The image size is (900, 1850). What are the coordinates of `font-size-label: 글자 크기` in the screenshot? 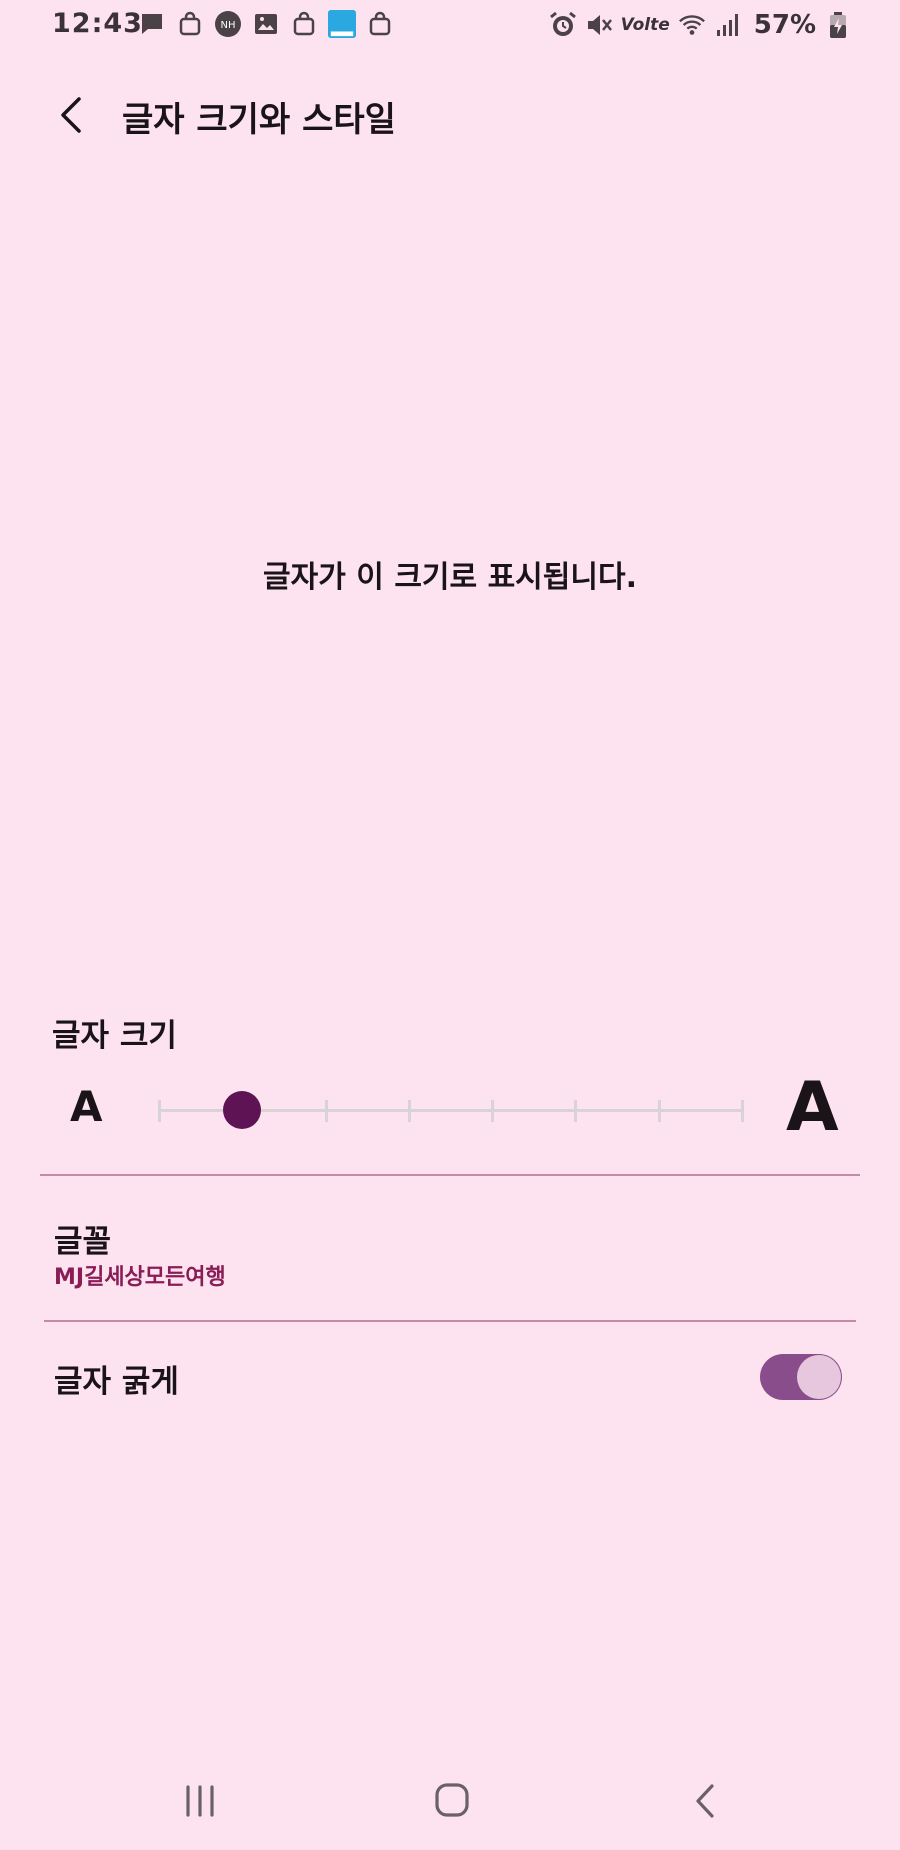 It's located at (114, 1036).